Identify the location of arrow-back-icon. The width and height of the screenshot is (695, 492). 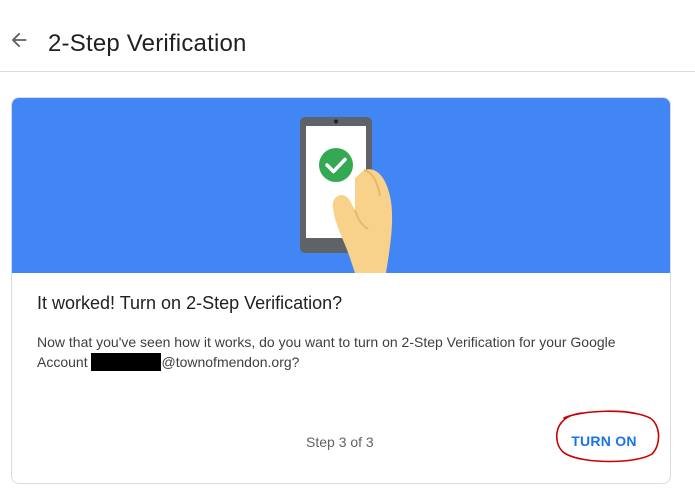
(19, 40).